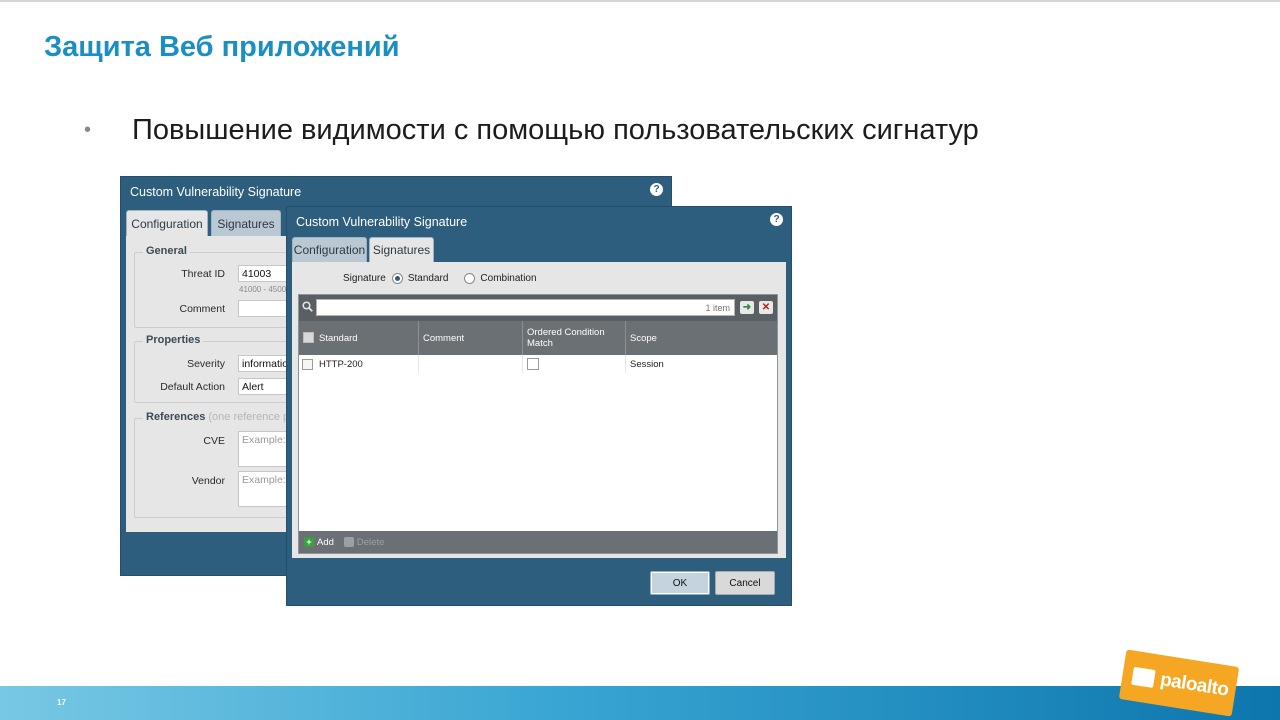 This screenshot has height=720, width=1280. I want to click on row-checkbox, so click(307, 364).